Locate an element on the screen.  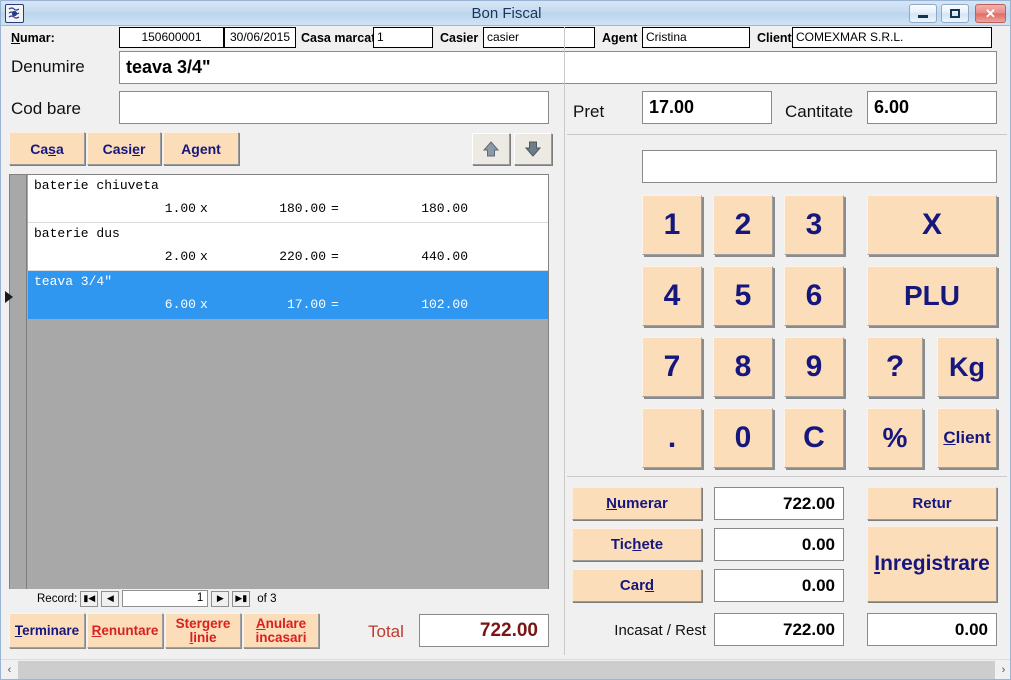
card-value: 0.00 is located at coordinates (779, 585).